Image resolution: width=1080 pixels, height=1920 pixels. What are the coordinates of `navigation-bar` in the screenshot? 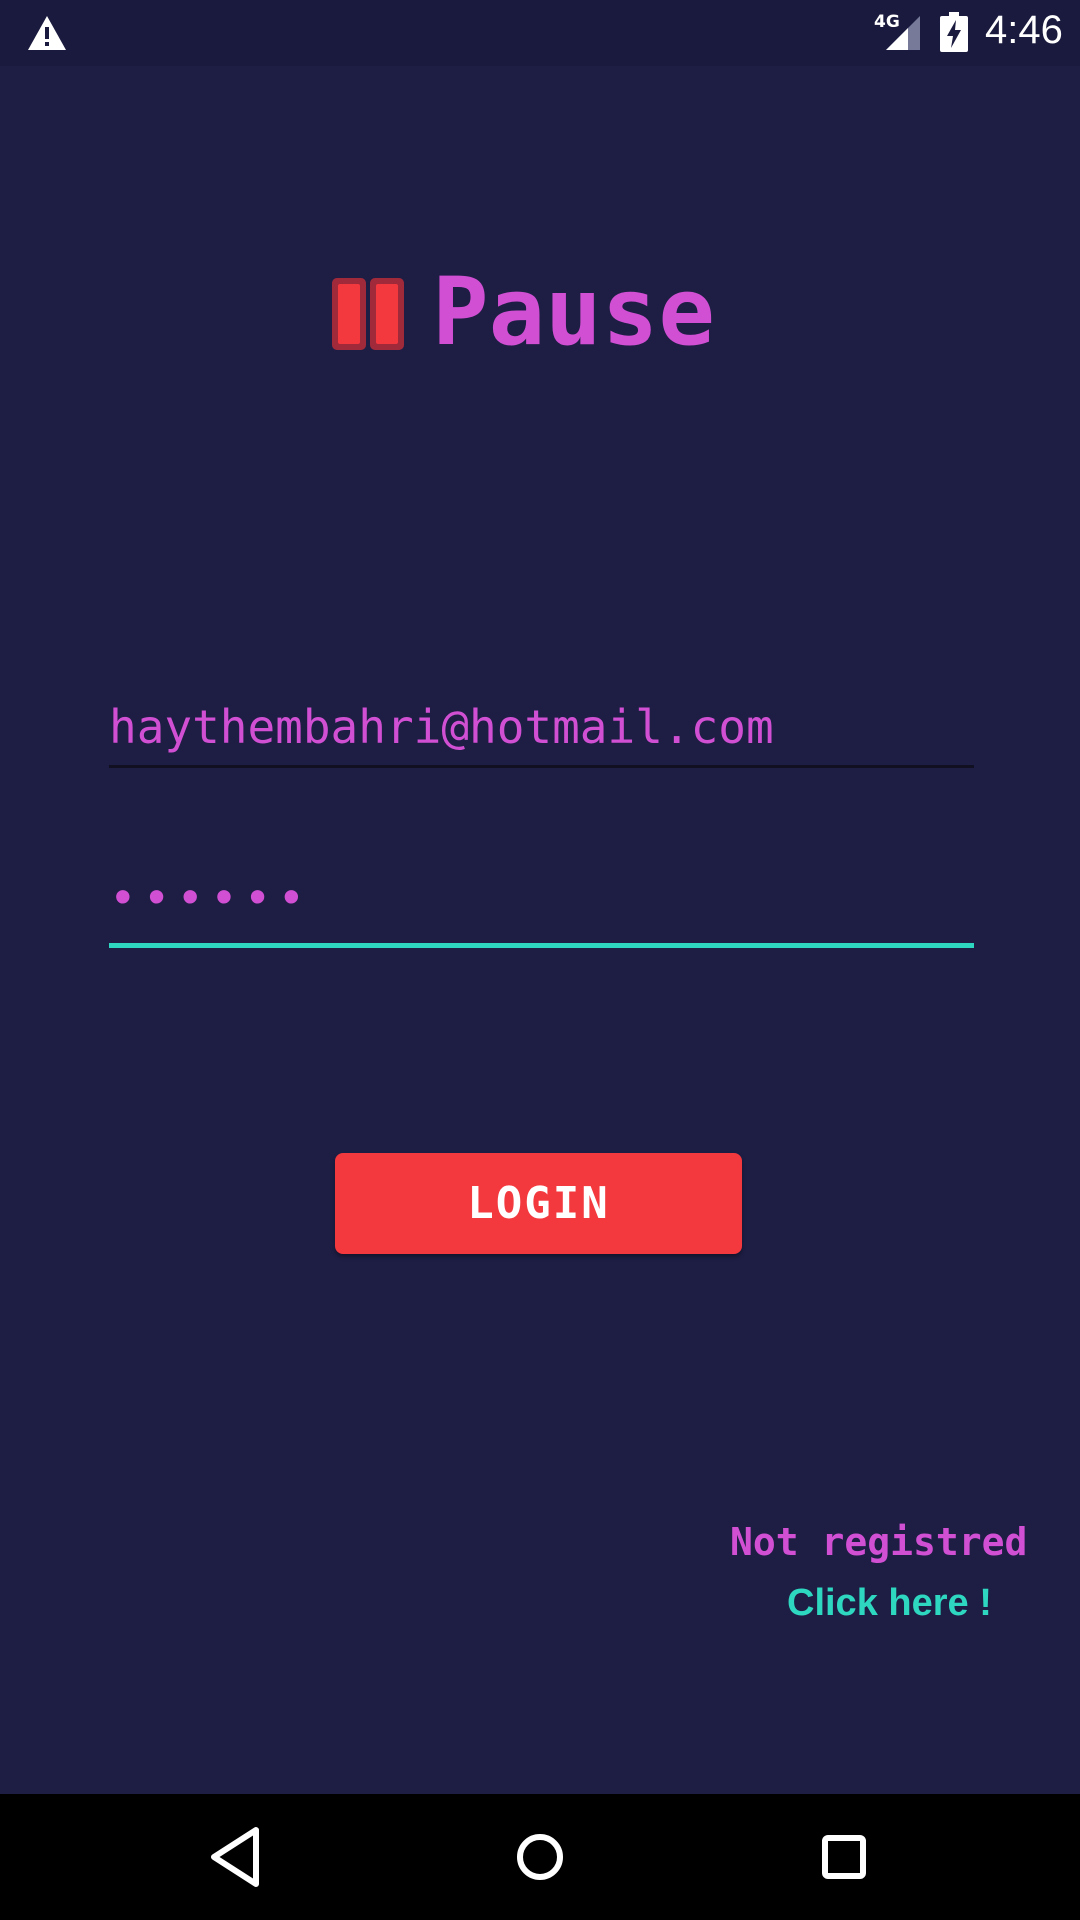 It's located at (540, 1857).